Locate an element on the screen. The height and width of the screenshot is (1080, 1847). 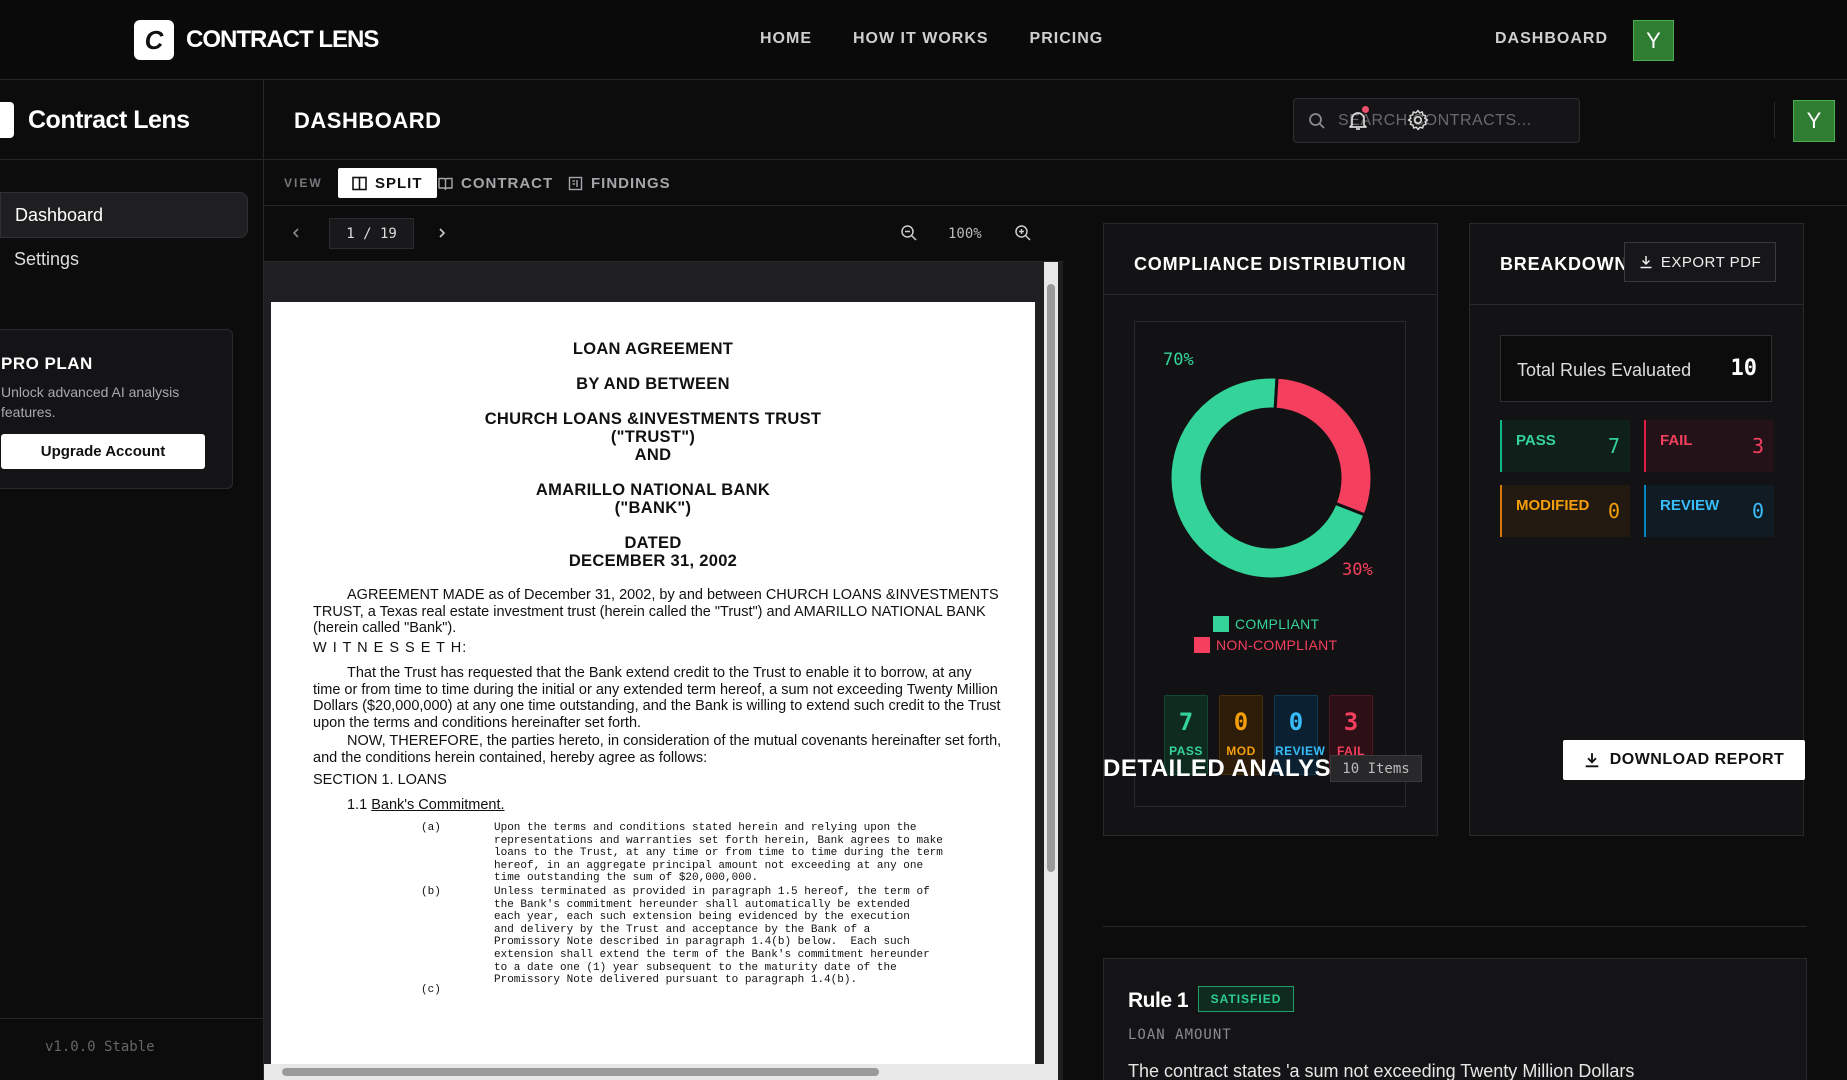
search-icon is located at coordinates (1317, 121).